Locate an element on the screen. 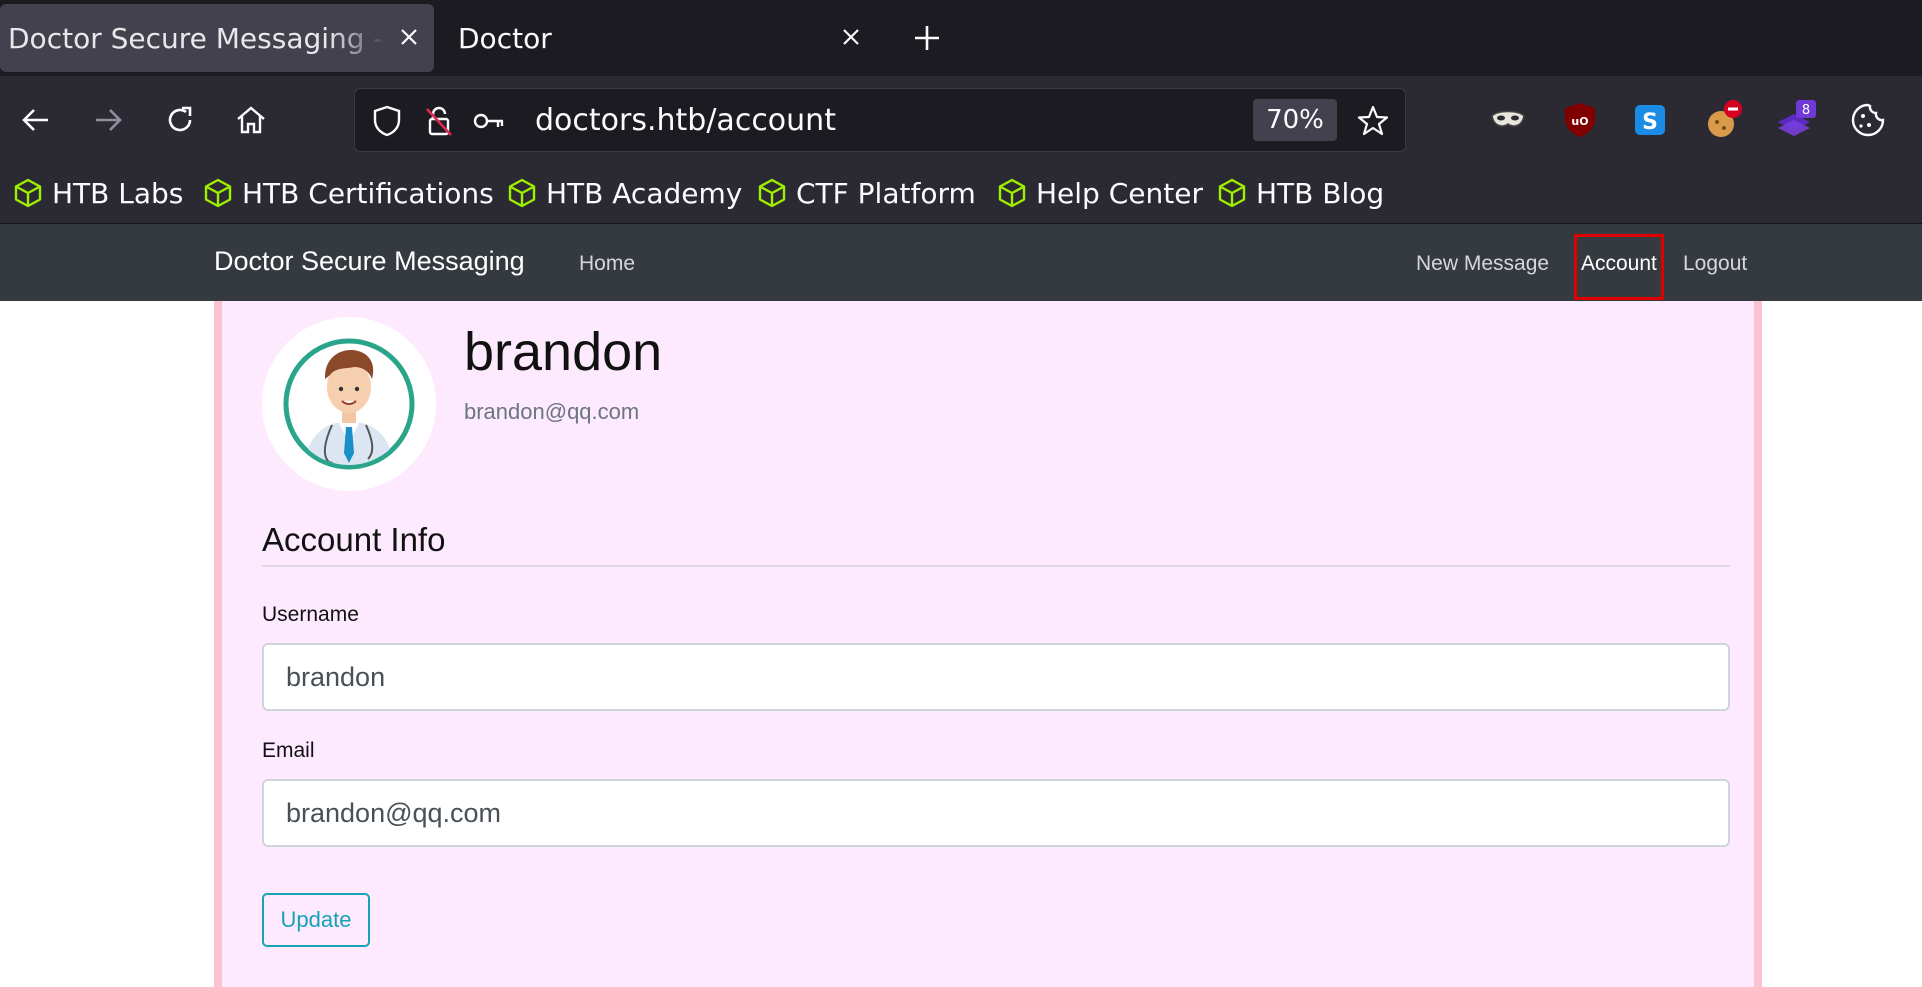 Image resolution: width=1922 pixels, height=987 pixels. extension-mask-button is located at coordinates (1508, 120).